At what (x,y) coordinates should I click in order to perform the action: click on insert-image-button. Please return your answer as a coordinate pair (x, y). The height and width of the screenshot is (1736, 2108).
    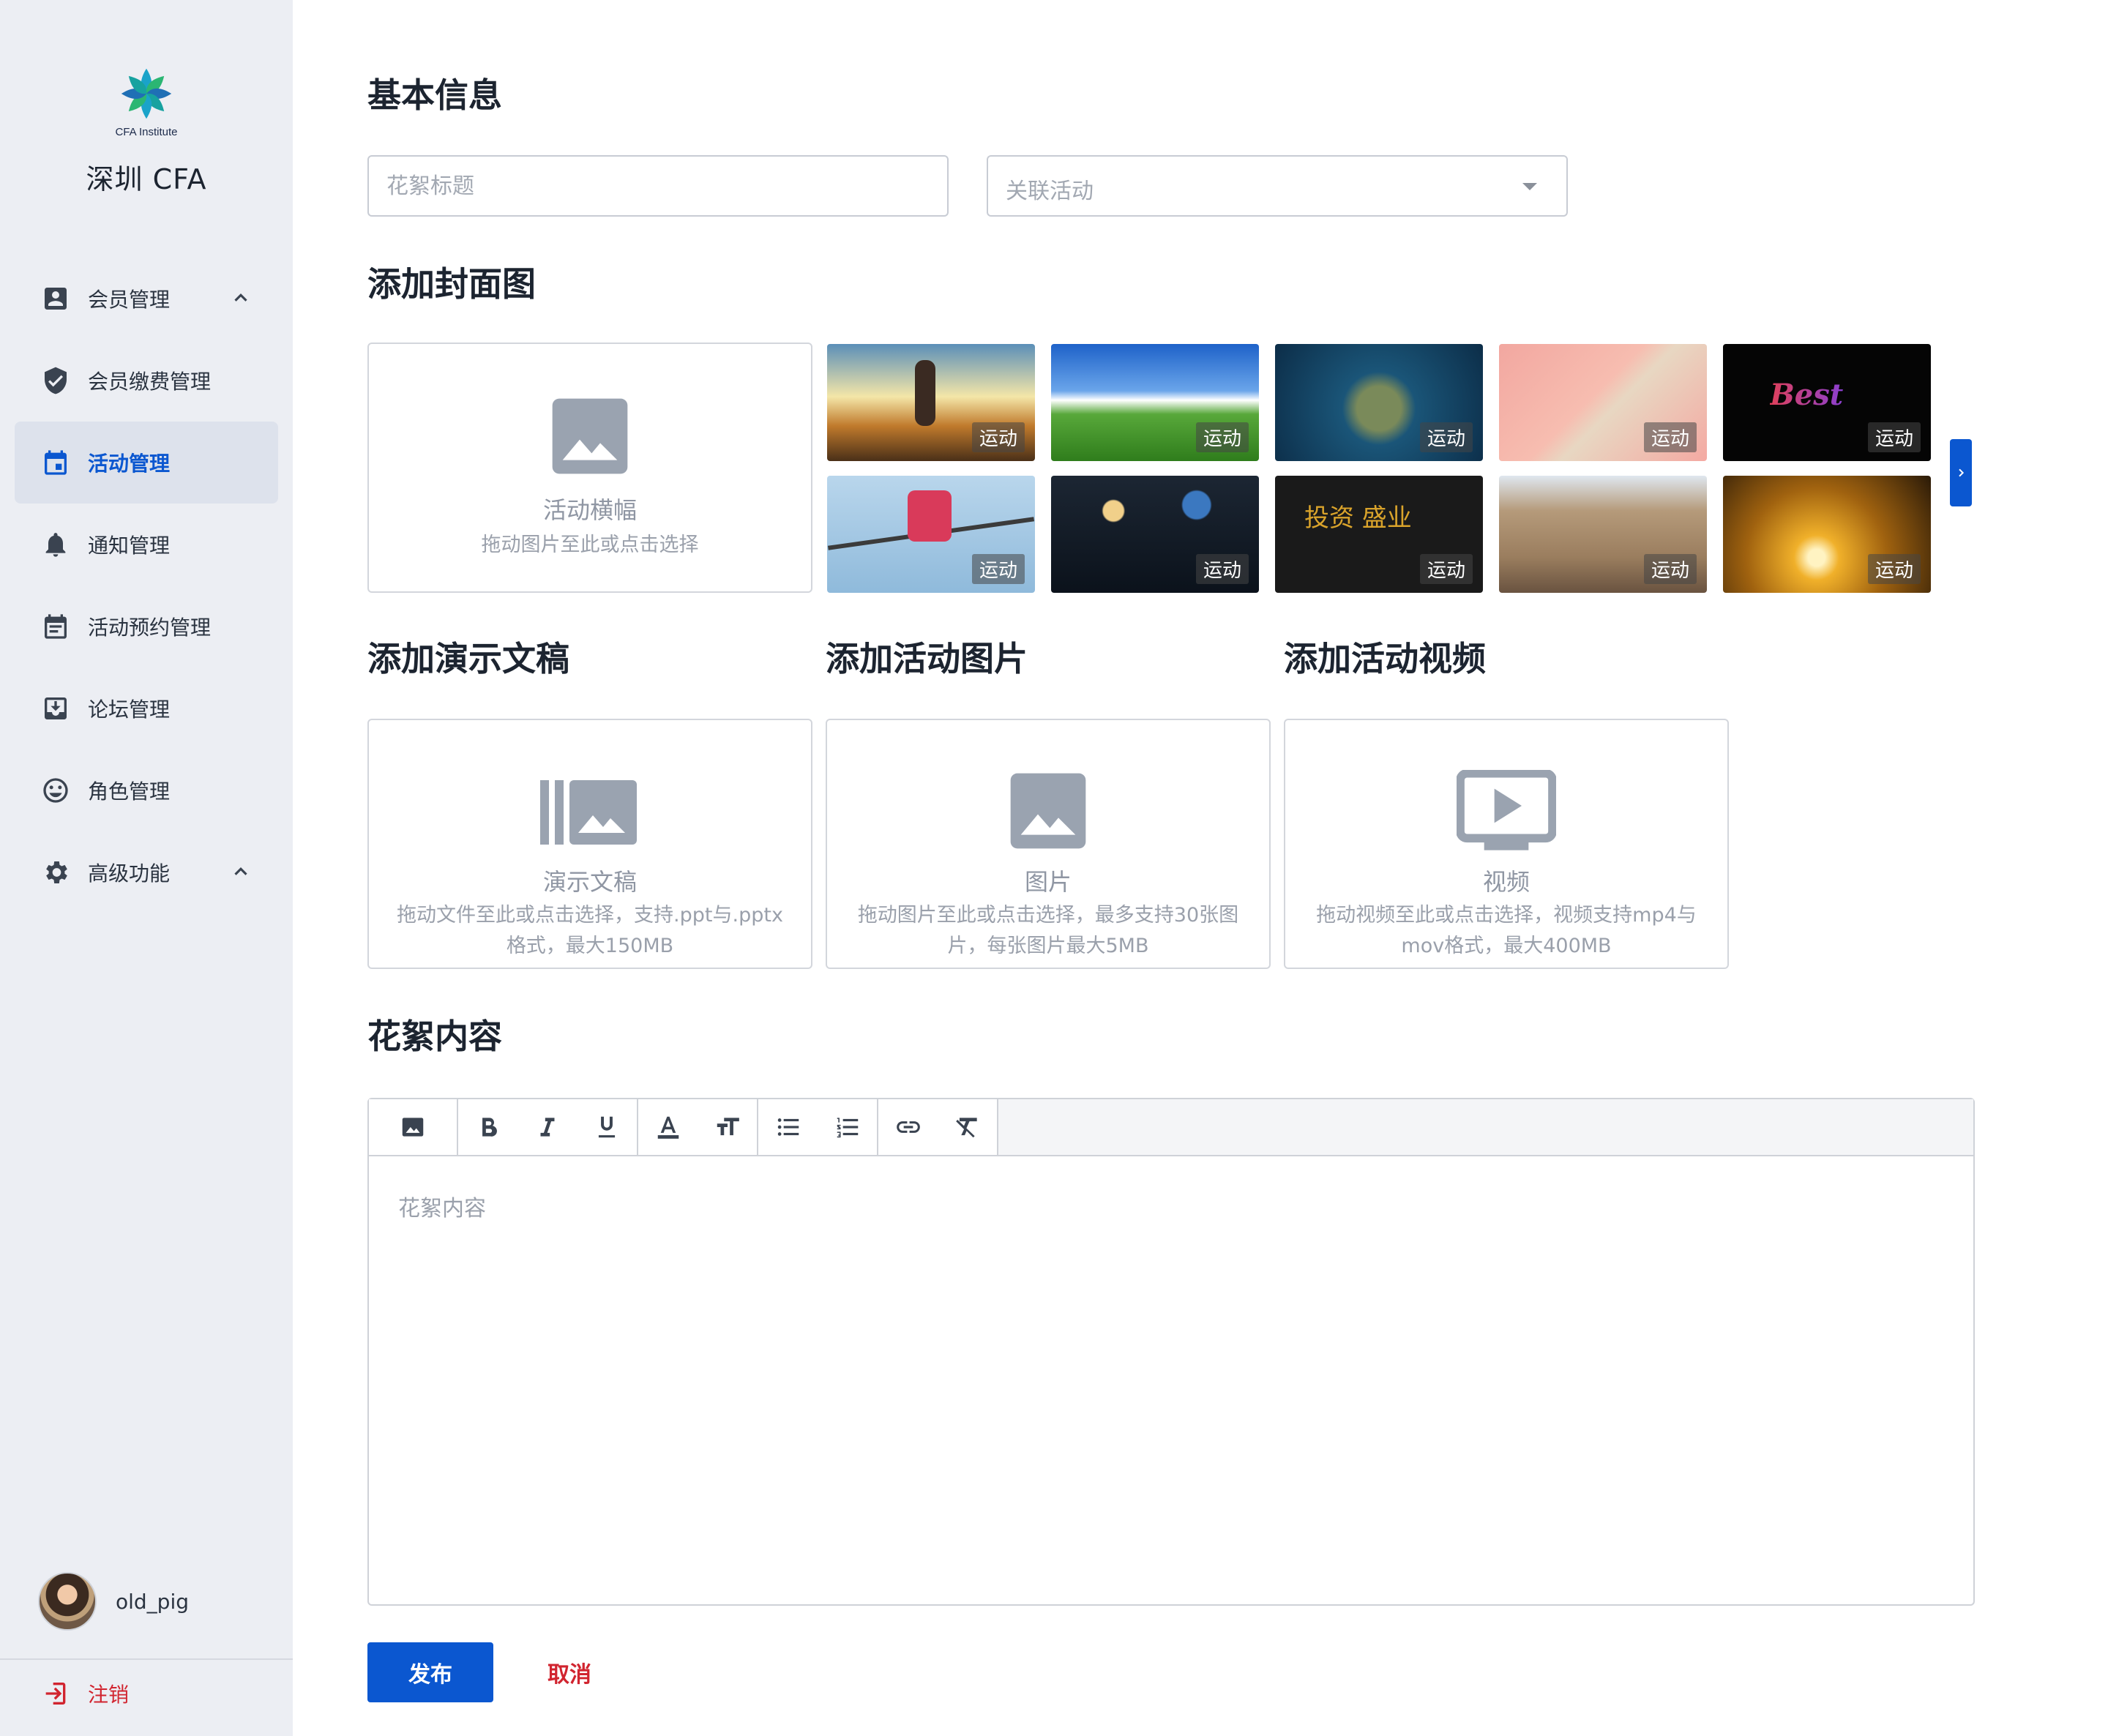
    Looking at the image, I should click on (413, 1127).